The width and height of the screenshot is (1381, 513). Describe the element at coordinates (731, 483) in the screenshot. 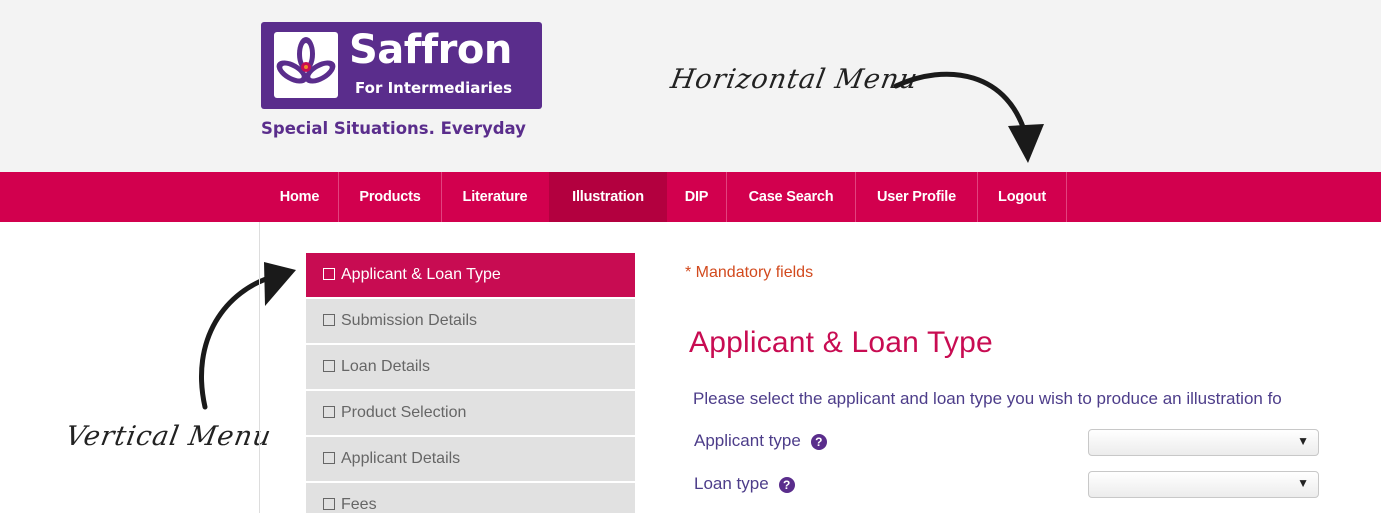

I see `field-label-text: Loan type` at that location.